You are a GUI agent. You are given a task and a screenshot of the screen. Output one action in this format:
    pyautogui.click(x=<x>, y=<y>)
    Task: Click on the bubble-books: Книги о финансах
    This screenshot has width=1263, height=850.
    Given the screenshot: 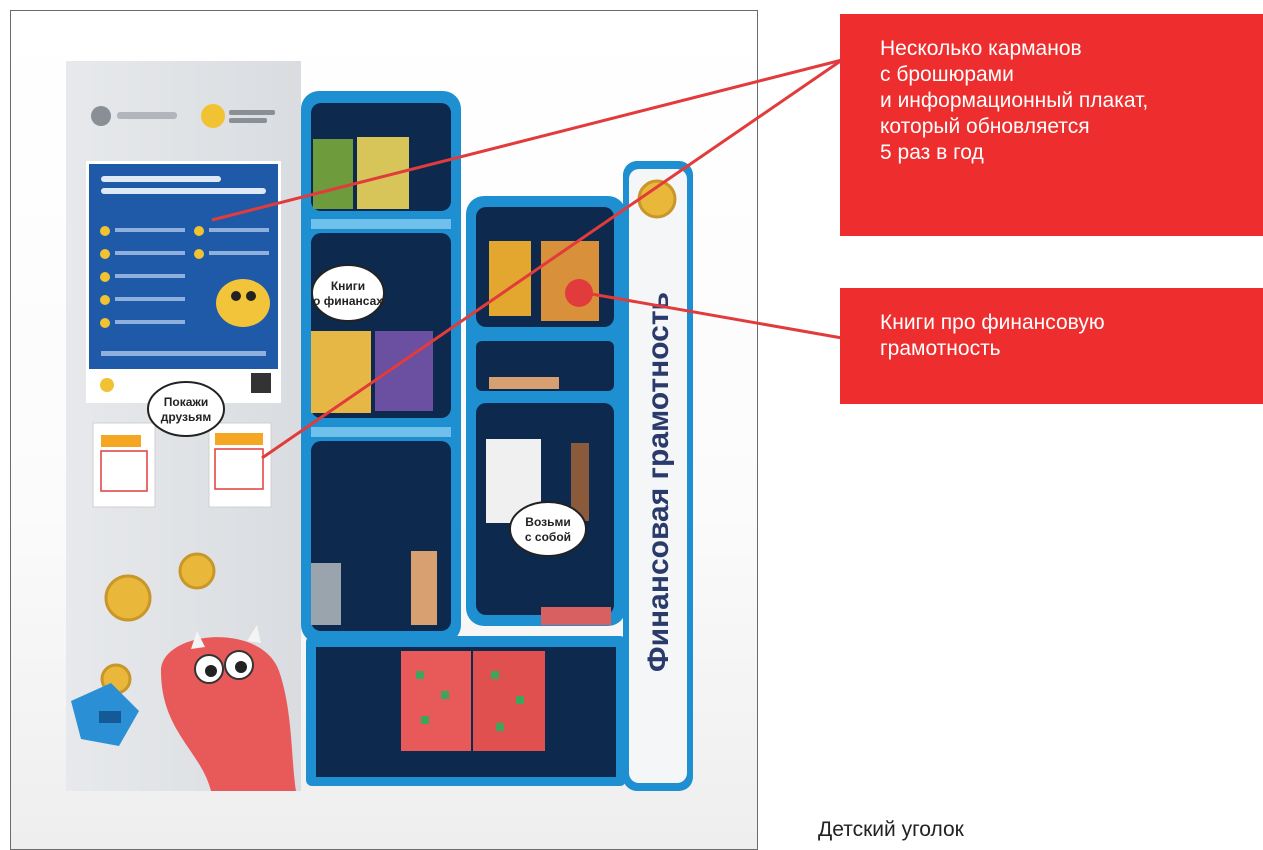 What is the action you would take?
    pyautogui.click(x=348, y=293)
    